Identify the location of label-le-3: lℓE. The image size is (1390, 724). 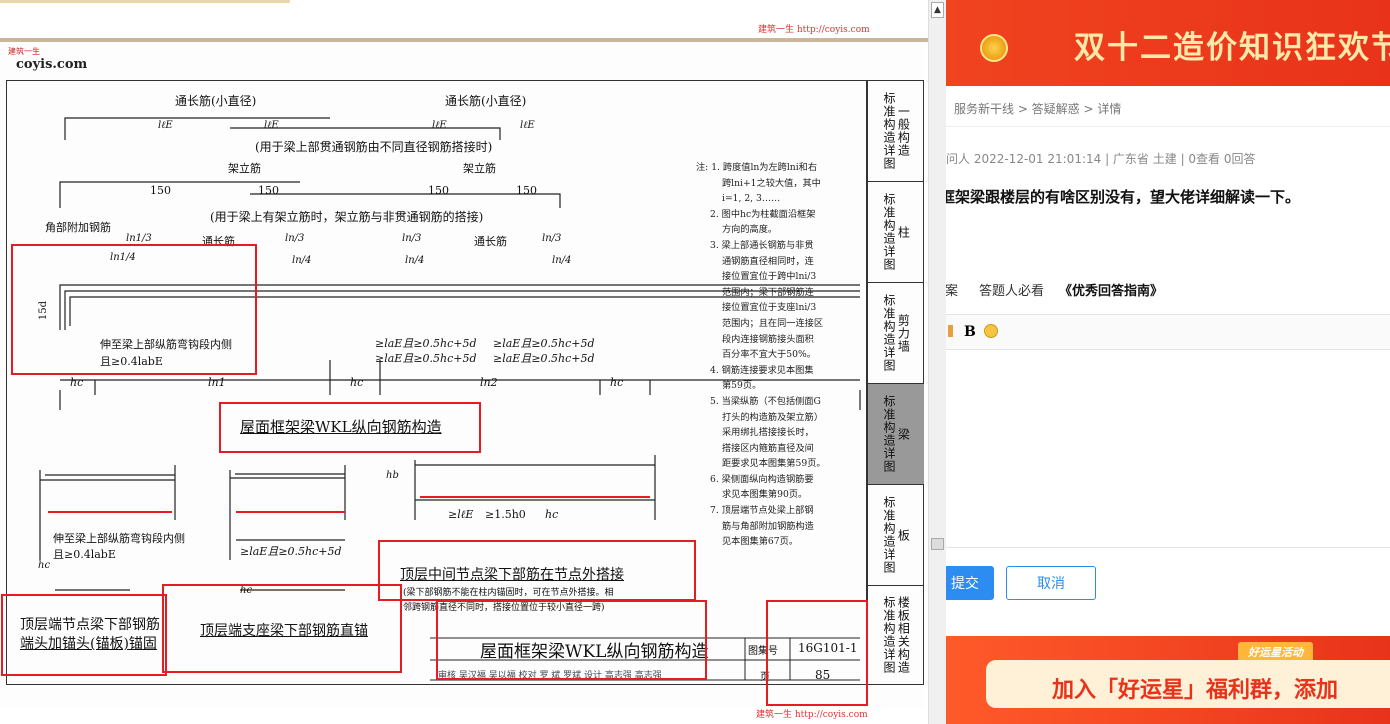
(439, 125).